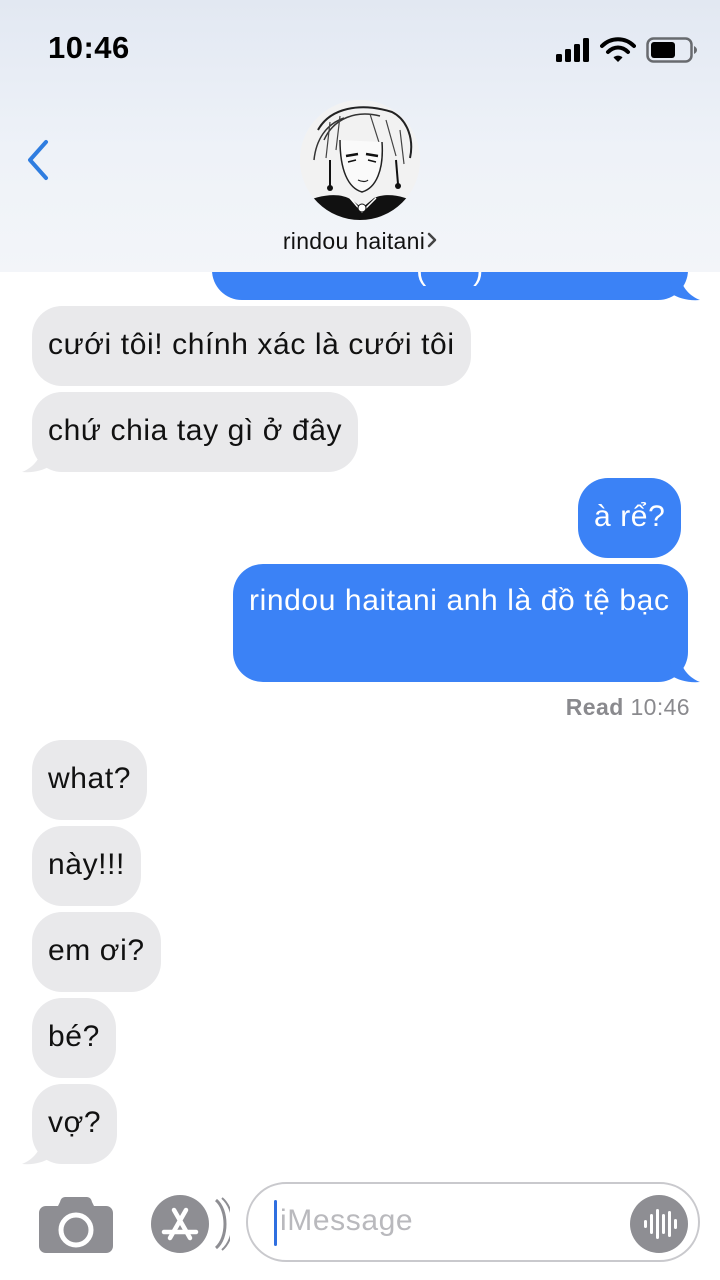 Image resolution: width=720 pixels, height=1280 pixels. Describe the element at coordinates (660, 707) in the screenshot. I see `read-time: 10:46` at that location.